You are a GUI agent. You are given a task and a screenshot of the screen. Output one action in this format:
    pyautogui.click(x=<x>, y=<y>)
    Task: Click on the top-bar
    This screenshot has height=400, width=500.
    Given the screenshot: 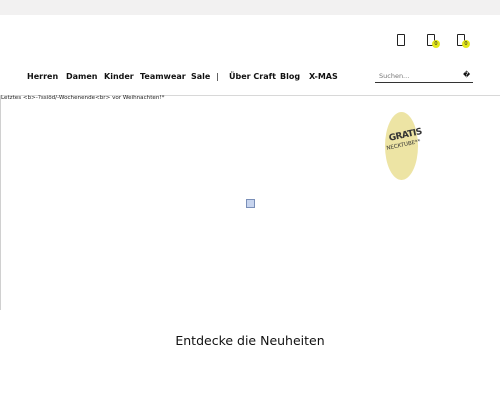 What is the action you would take?
    pyautogui.click(x=250, y=7)
    